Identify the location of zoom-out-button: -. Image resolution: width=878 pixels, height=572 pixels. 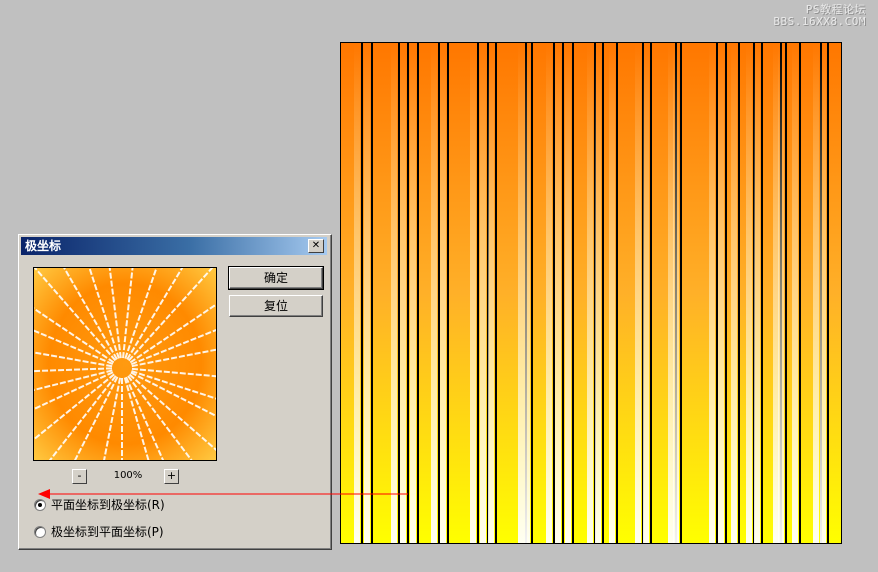
(79, 476).